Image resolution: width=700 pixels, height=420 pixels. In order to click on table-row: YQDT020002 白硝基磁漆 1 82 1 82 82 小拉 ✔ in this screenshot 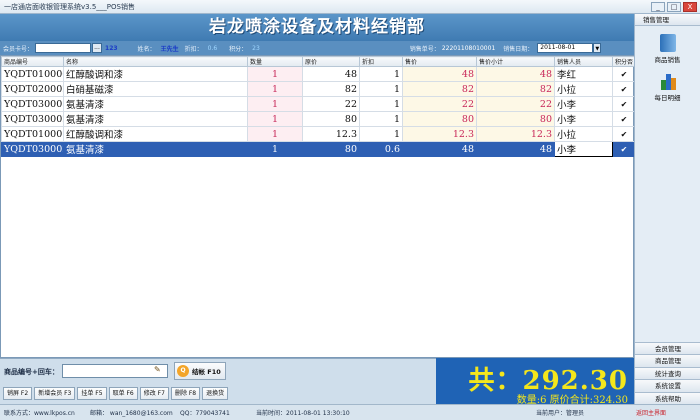, I will do `click(318, 89)`.